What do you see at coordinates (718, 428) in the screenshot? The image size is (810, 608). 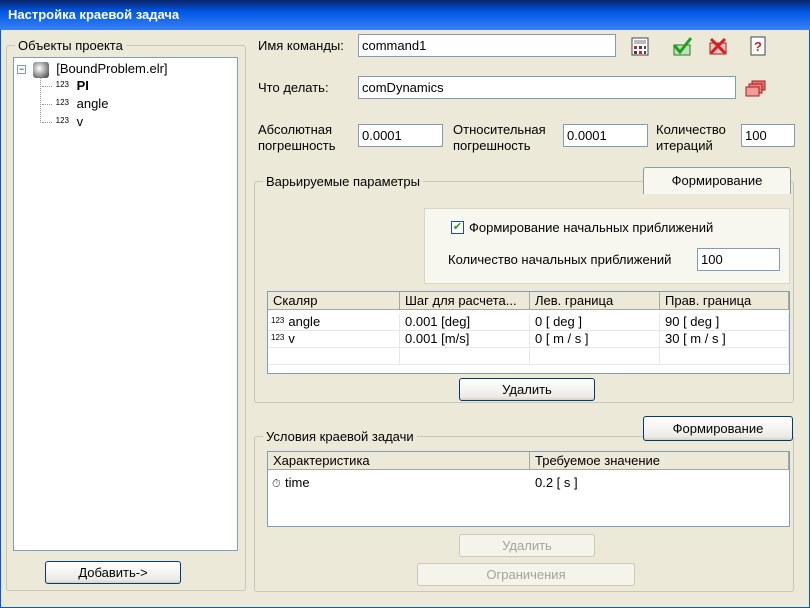 I see `conditions-form-button: Формирование` at bounding box center [718, 428].